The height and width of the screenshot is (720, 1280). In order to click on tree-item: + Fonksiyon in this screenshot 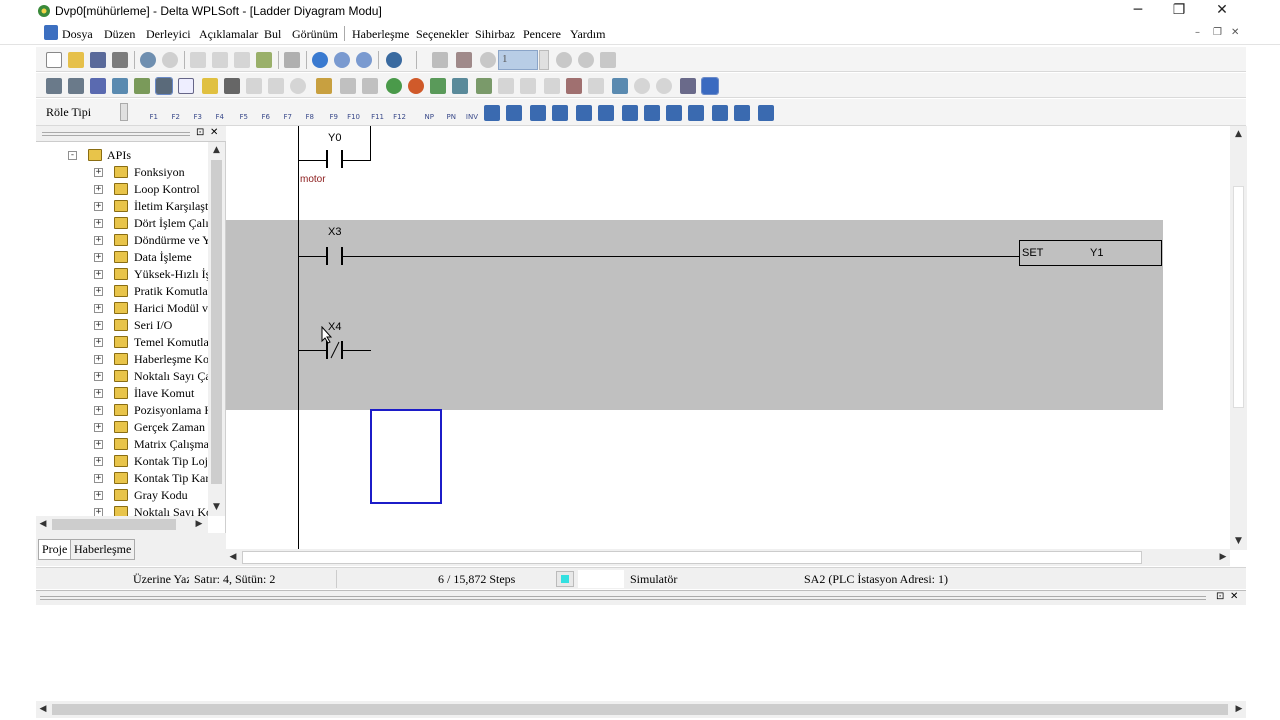, I will do `click(123, 172)`.